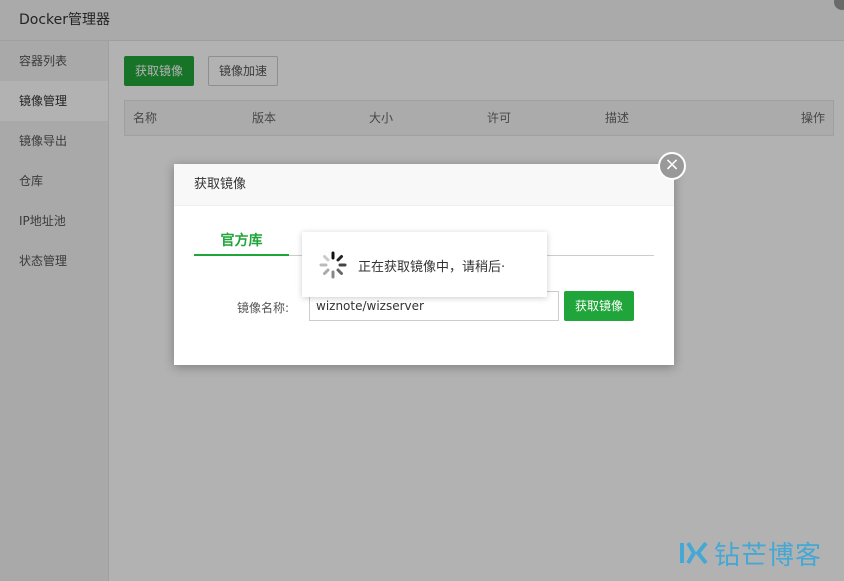 The height and width of the screenshot is (581, 844). Describe the element at coordinates (672, 166) in the screenshot. I see `close-icon: ×` at that location.